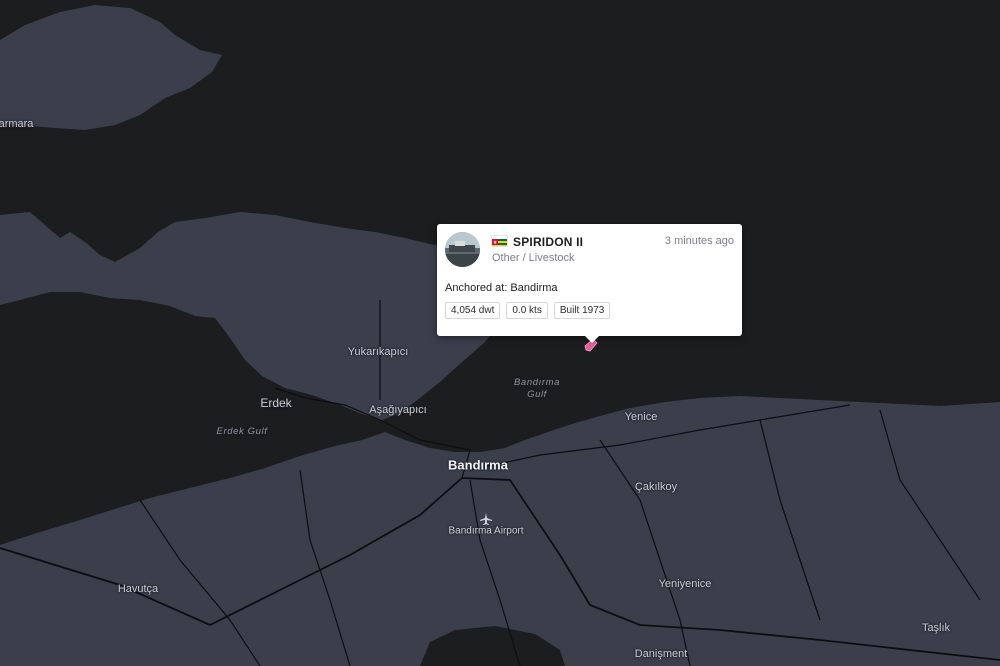 This screenshot has height=666, width=1000. I want to click on tag-built: Built 1973, so click(582, 310).